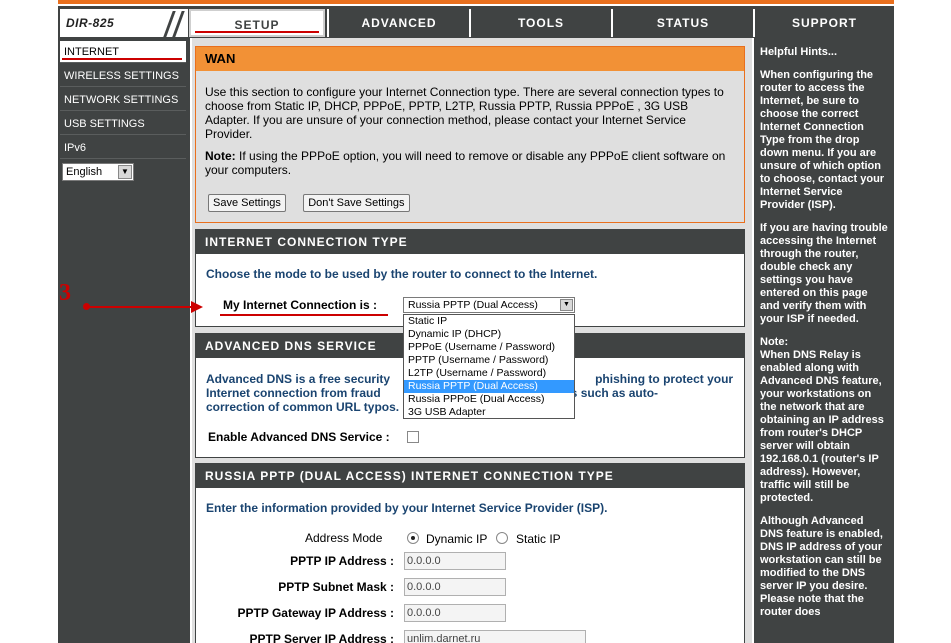 The image size is (951, 643). What do you see at coordinates (489, 412) in the screenshot?
I see `option-3g-usb: 3G USB Adapter` at bounding box center [489, 412].